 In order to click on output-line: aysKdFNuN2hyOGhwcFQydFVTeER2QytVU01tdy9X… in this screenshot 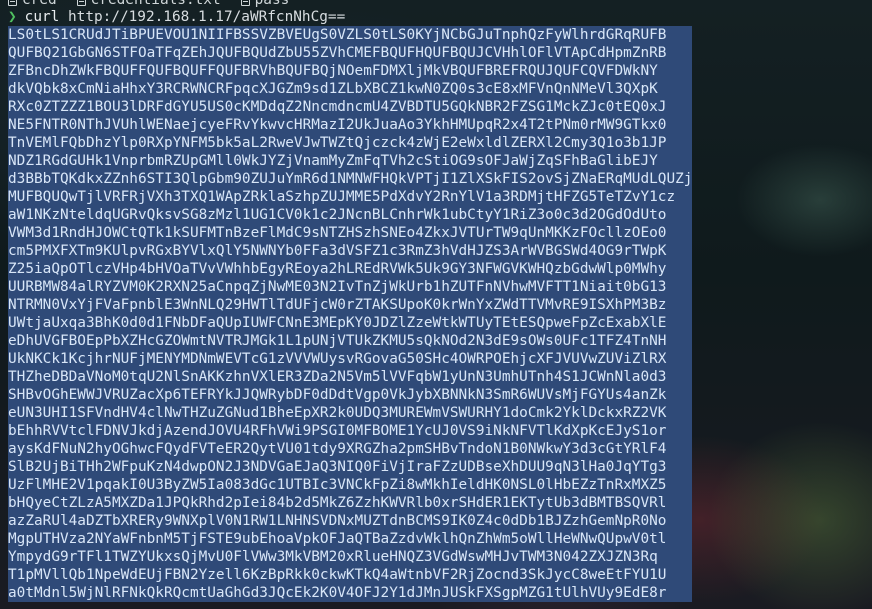, I will do `click(350, 449)`.